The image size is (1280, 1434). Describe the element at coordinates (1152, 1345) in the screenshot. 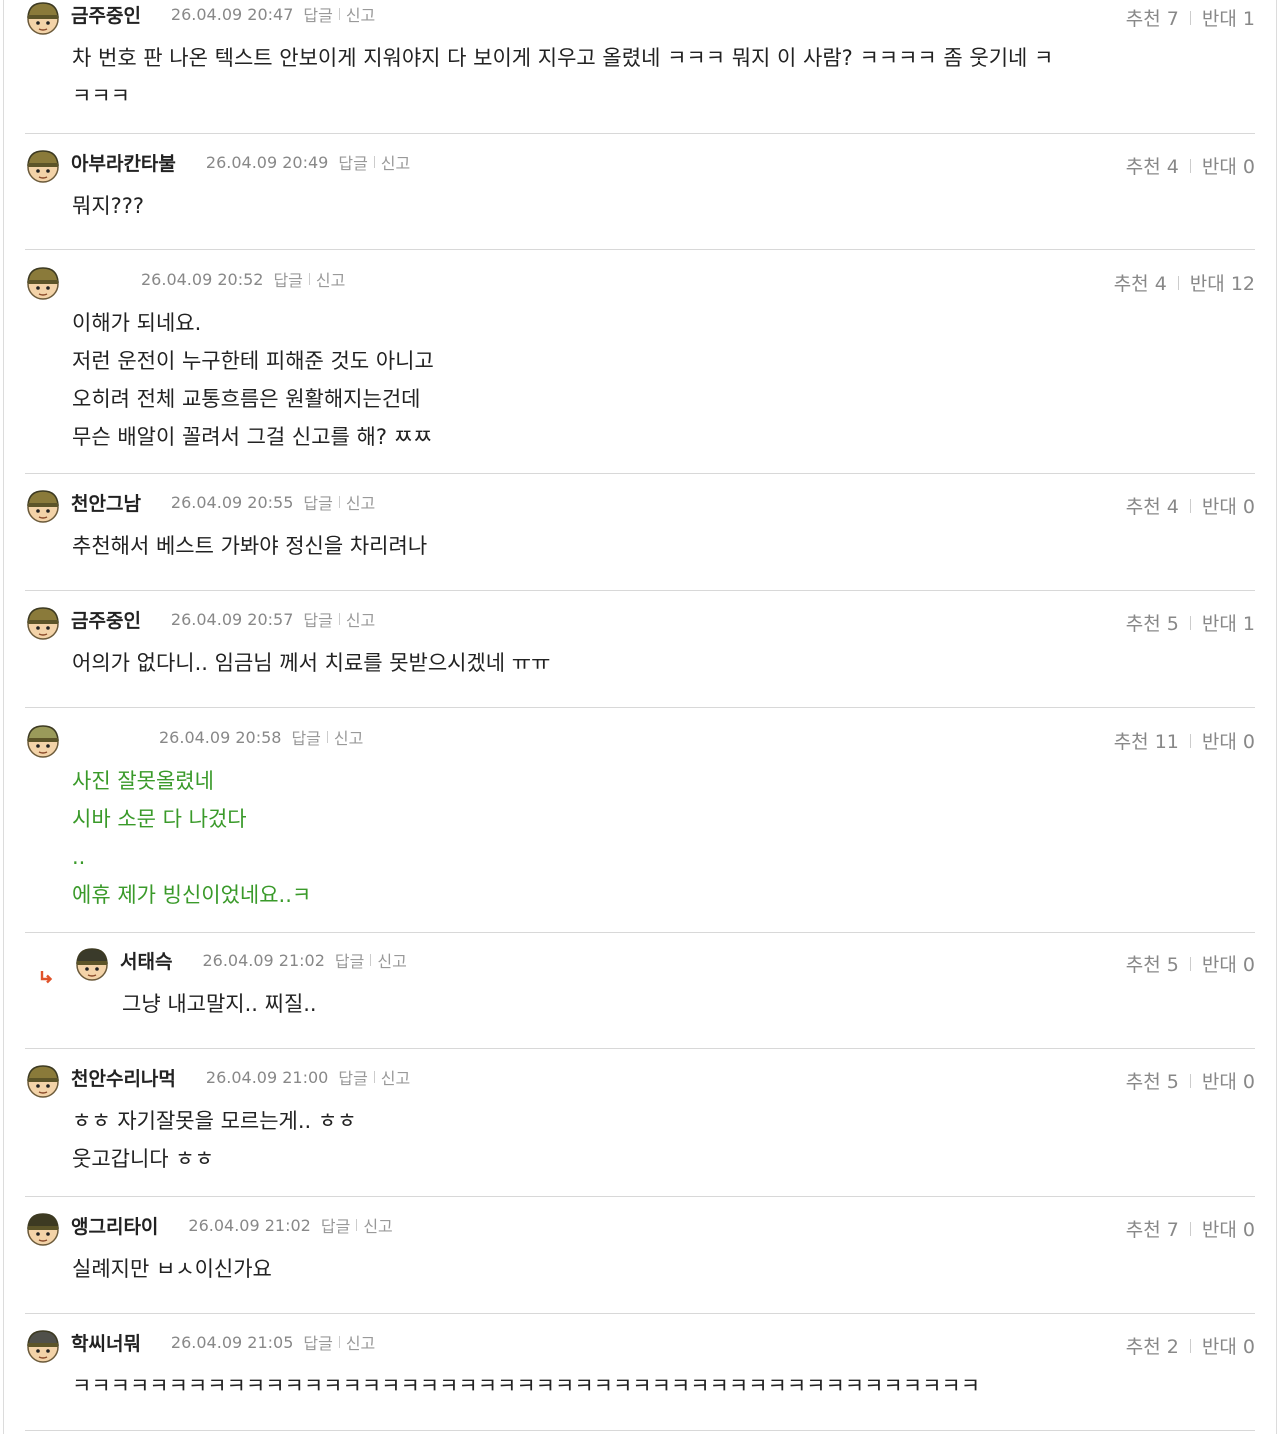

I see `upvote-button: 추천 2` at that location.